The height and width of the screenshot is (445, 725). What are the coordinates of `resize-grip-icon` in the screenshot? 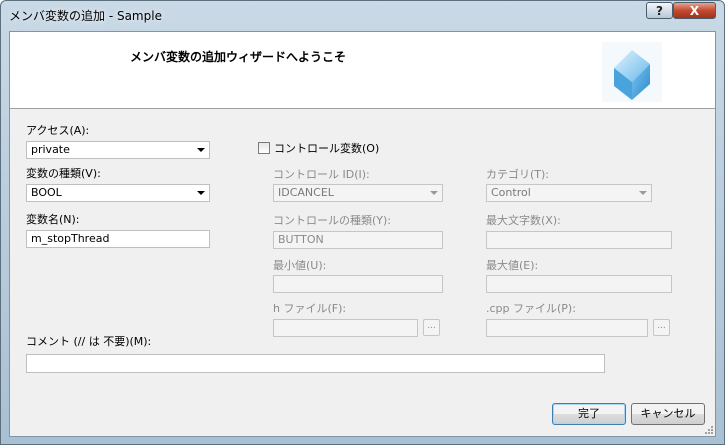 It's located at (708, 429).